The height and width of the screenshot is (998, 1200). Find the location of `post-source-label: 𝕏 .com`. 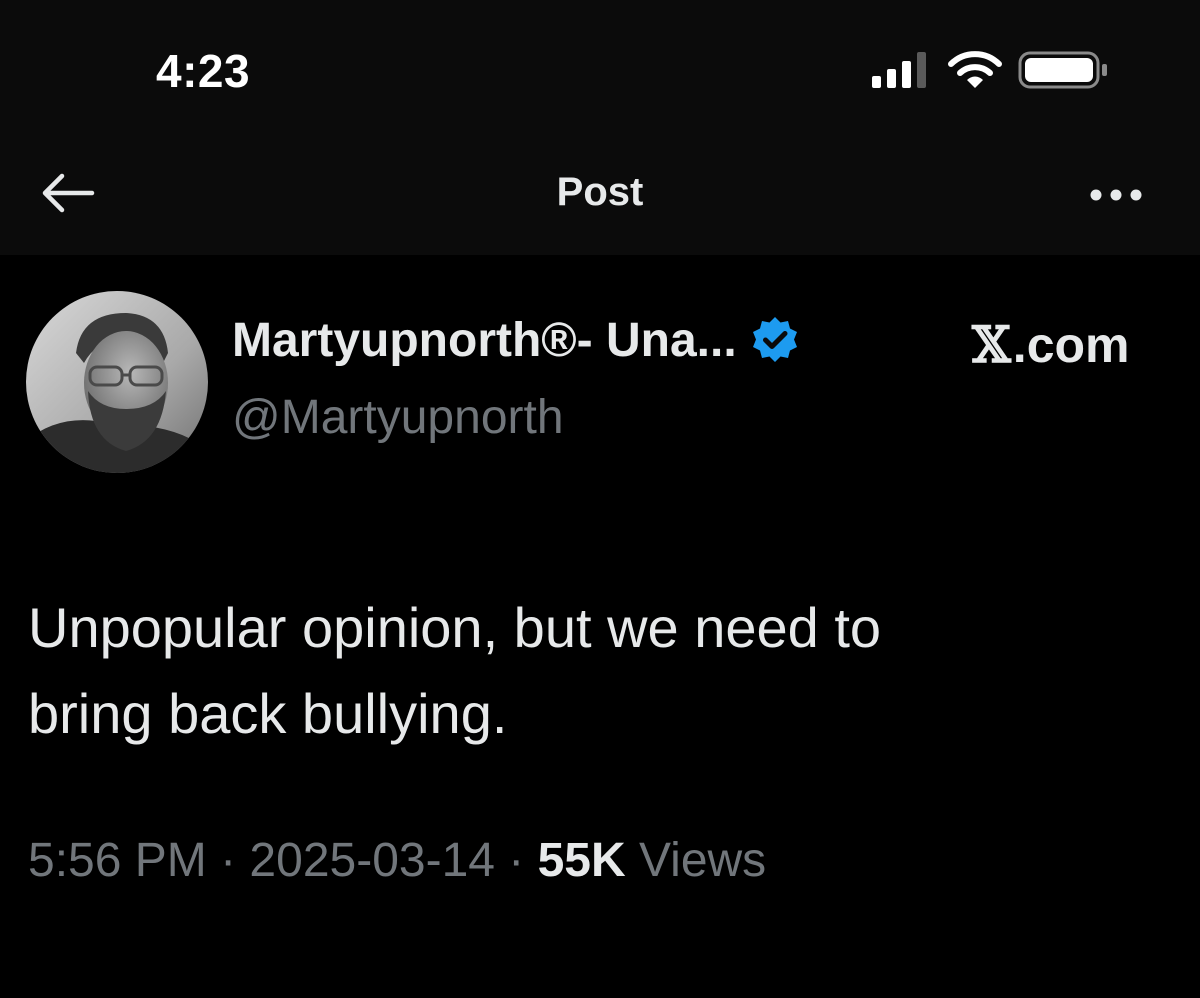

post-source-label: 𝕏 .com is located at coordinates (1051, 344).